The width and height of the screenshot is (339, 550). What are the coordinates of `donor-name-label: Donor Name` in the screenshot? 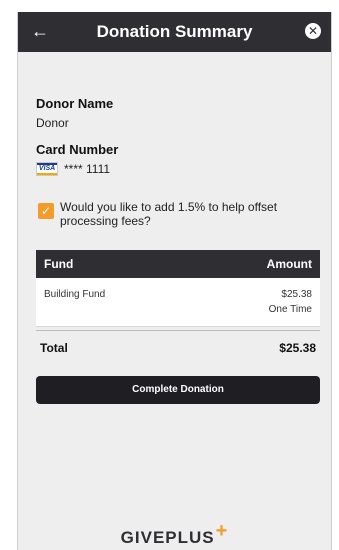 It's located at (75, 103).